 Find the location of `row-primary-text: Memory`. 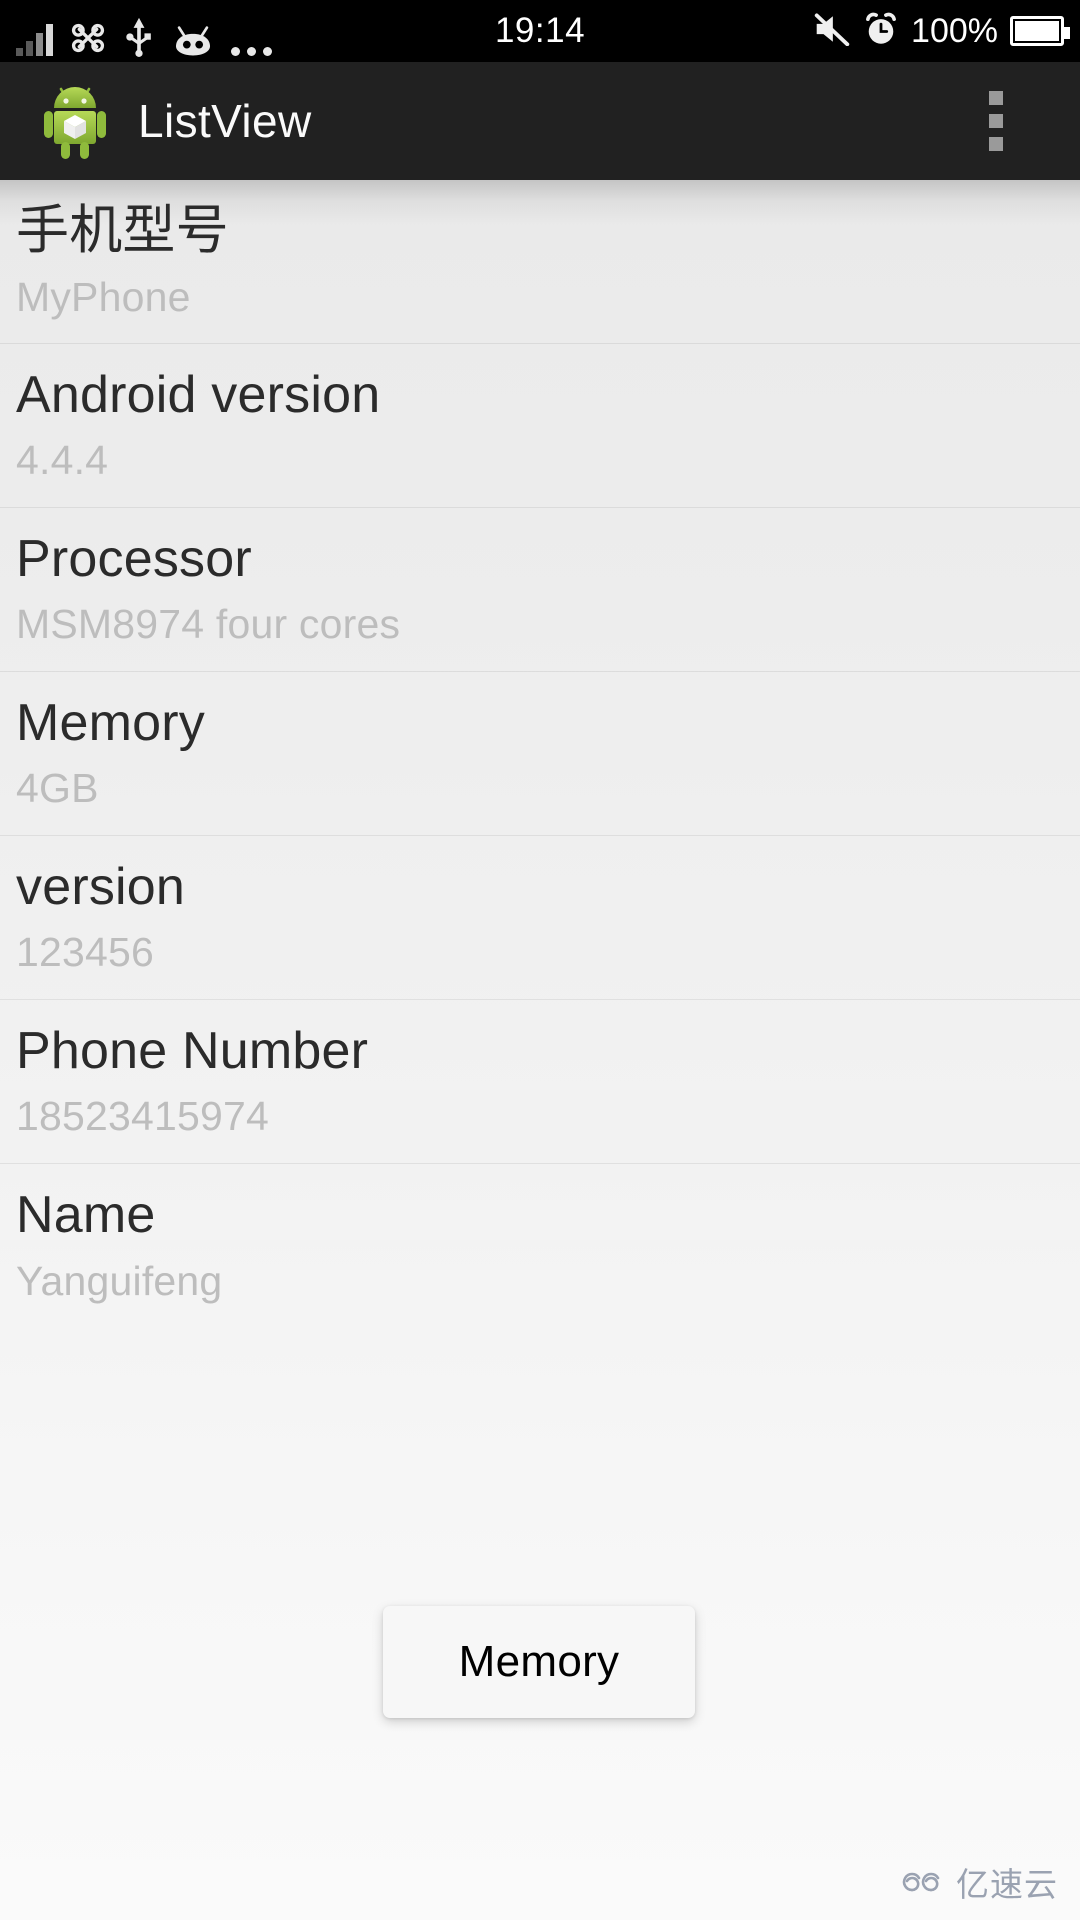

row-primary-text: Memory is located at coordinates (110, 722).